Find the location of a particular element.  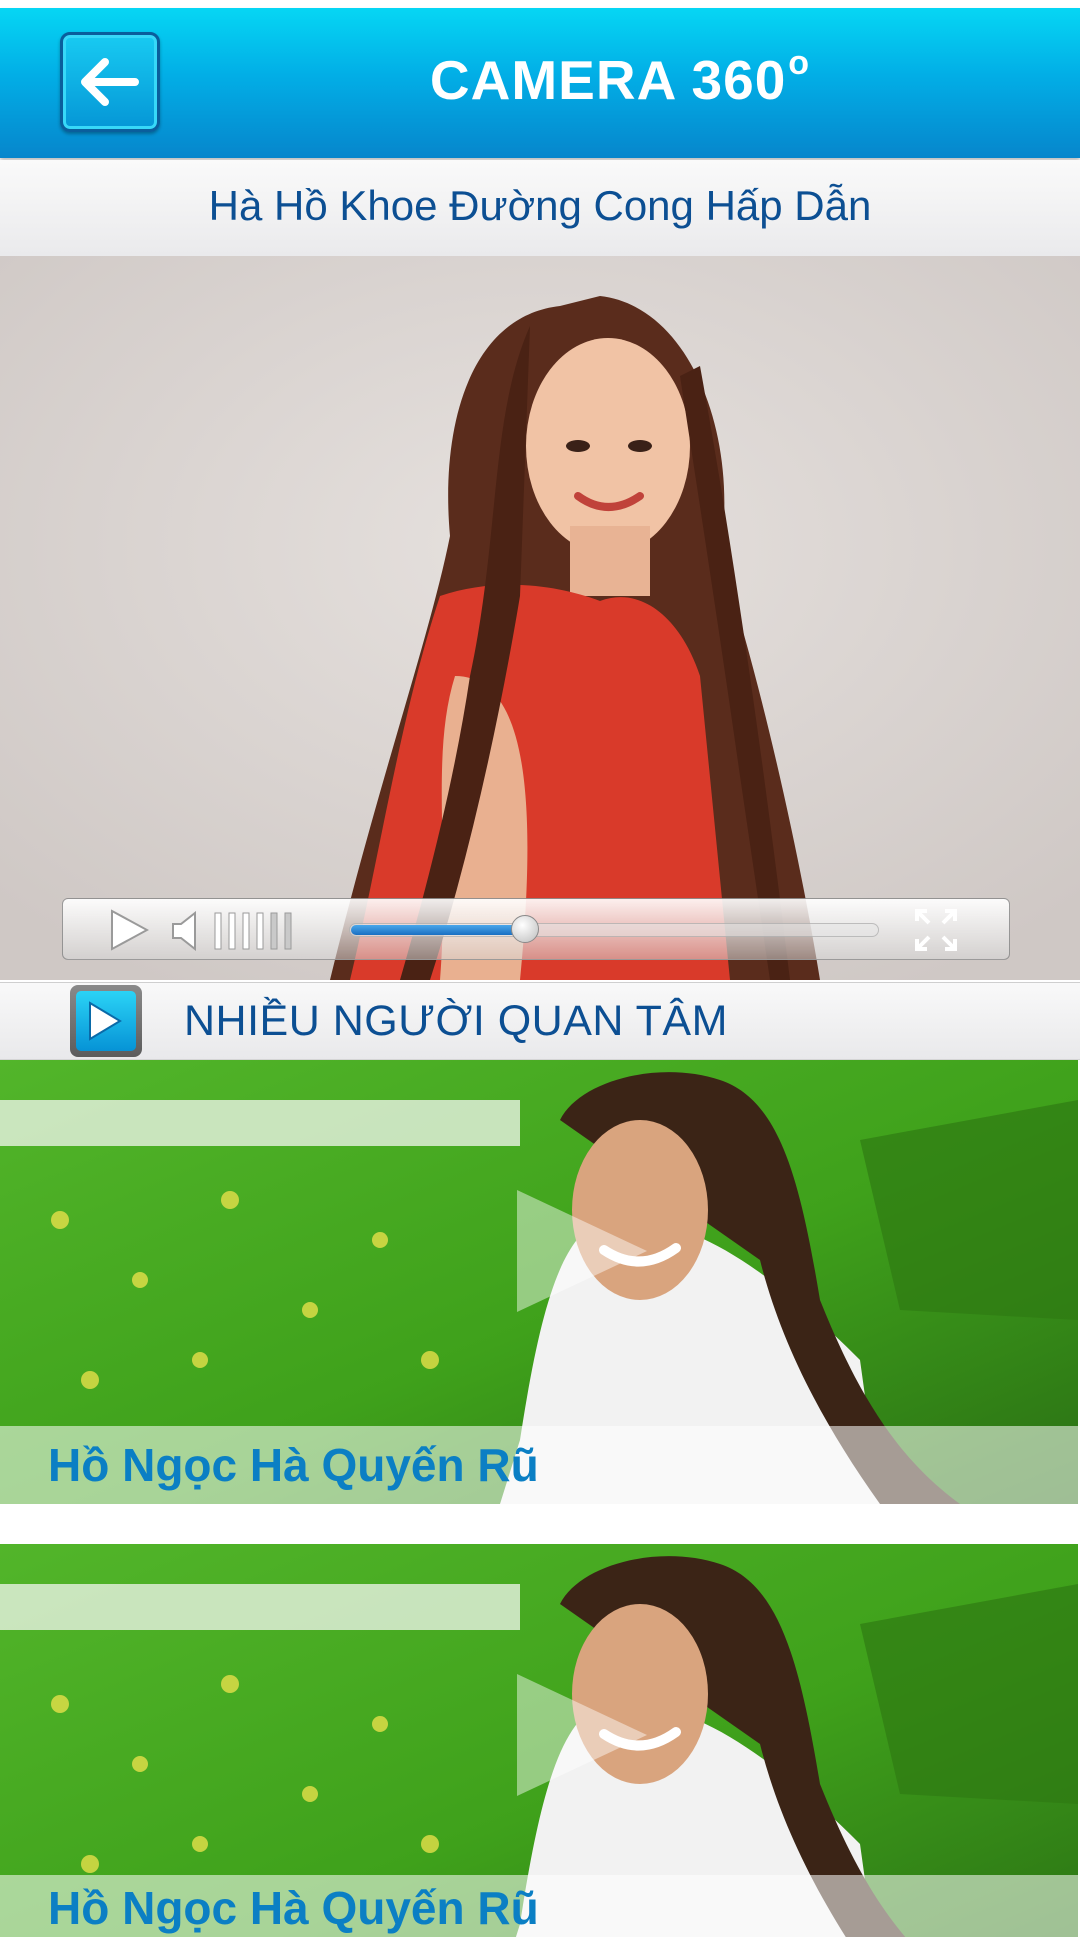

app-header: CAMERA 360o is located at coordinates (540, 83).